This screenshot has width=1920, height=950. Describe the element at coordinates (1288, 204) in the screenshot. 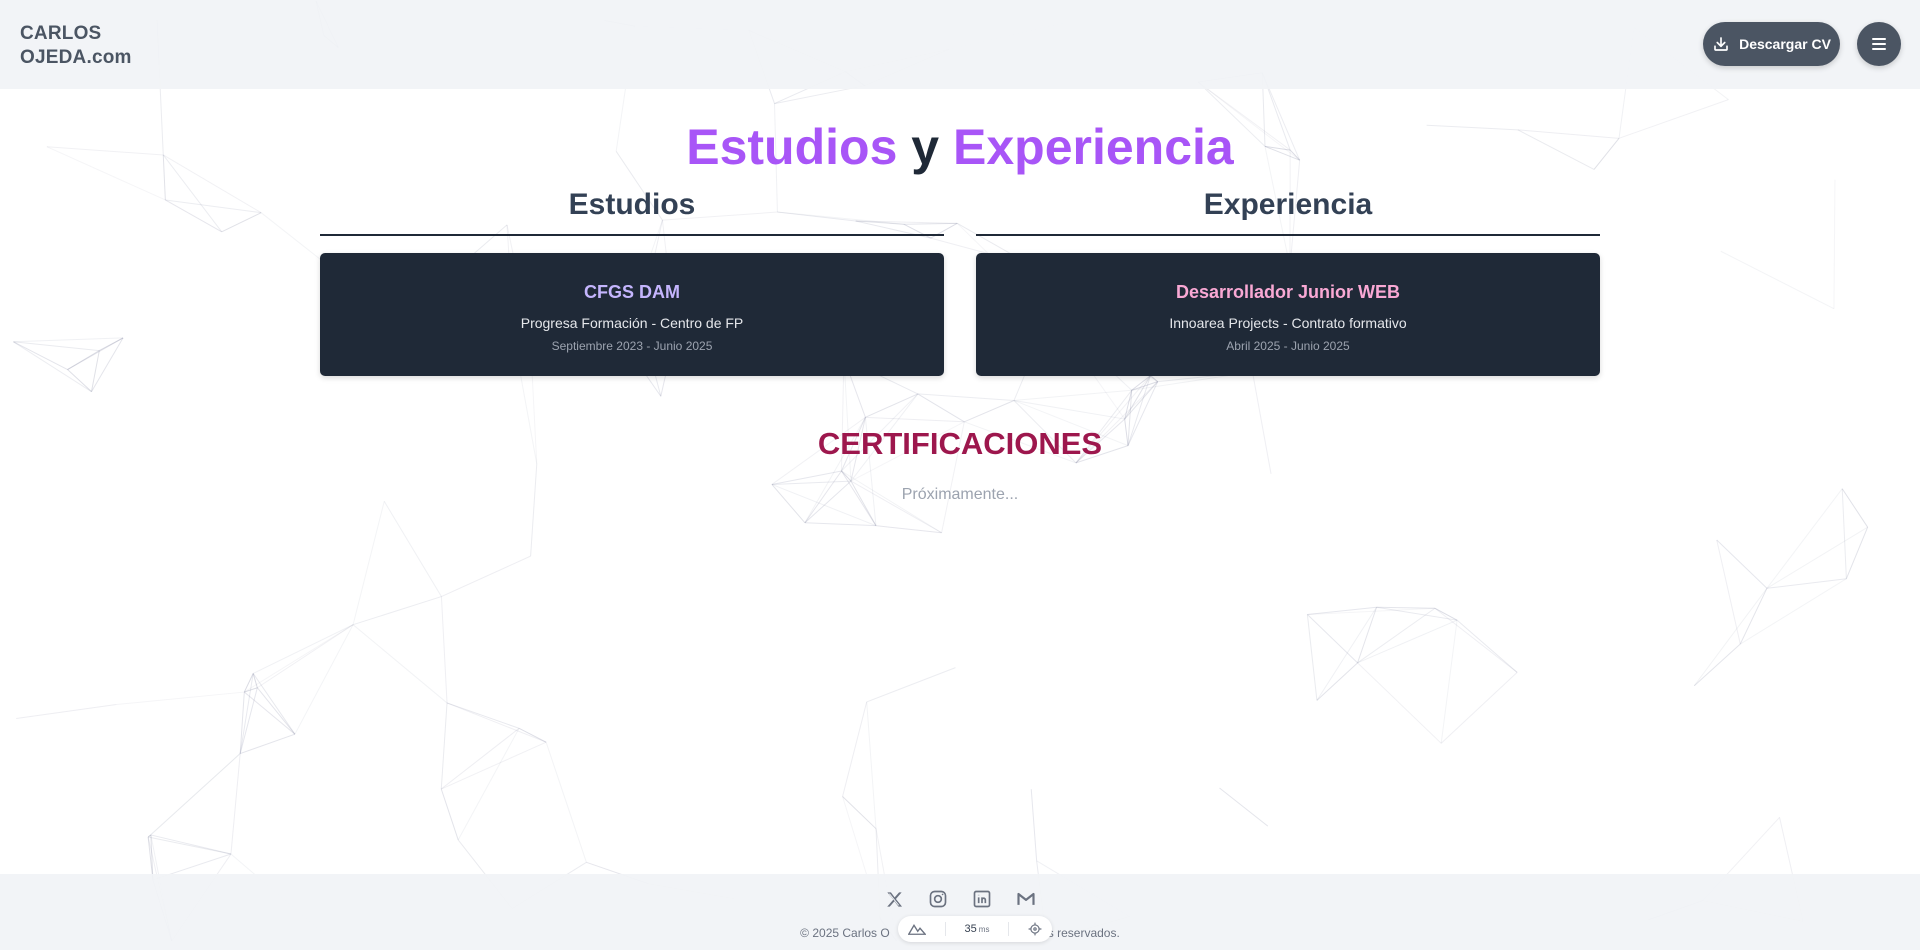

I see `experience-heading: Experiencia` at that location.